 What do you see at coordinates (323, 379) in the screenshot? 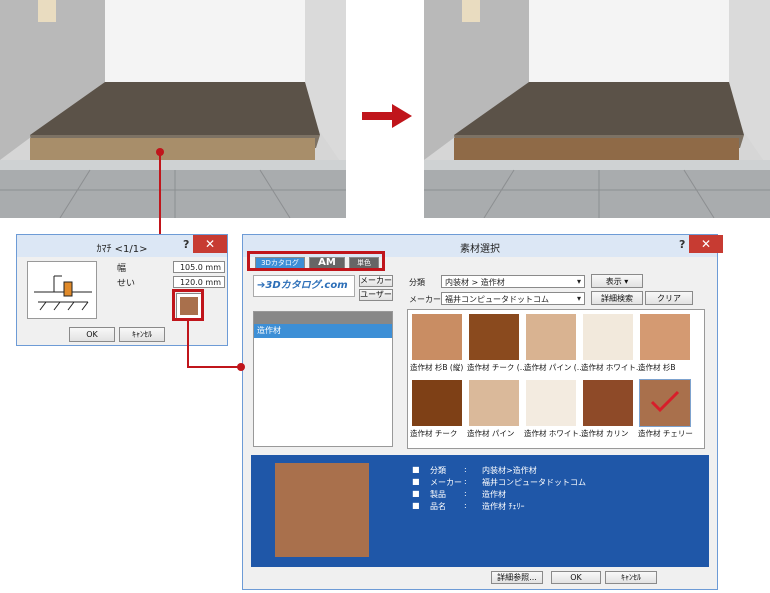
I see `category-list: 造作材` at bounding box center [323, 379].